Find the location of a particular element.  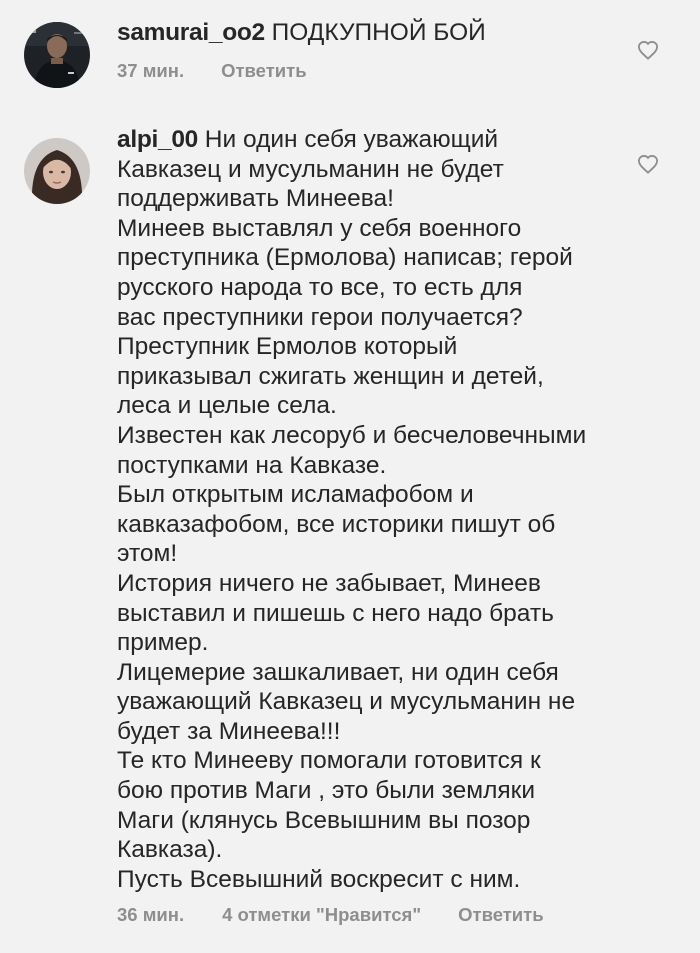

username-link: alpi_00 is located at coordinates (157, 139).